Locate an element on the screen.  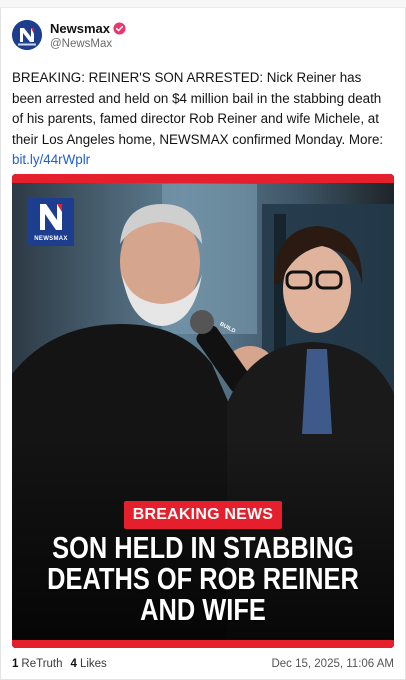
likes-label: Likes is located at coordinates (93, 664).